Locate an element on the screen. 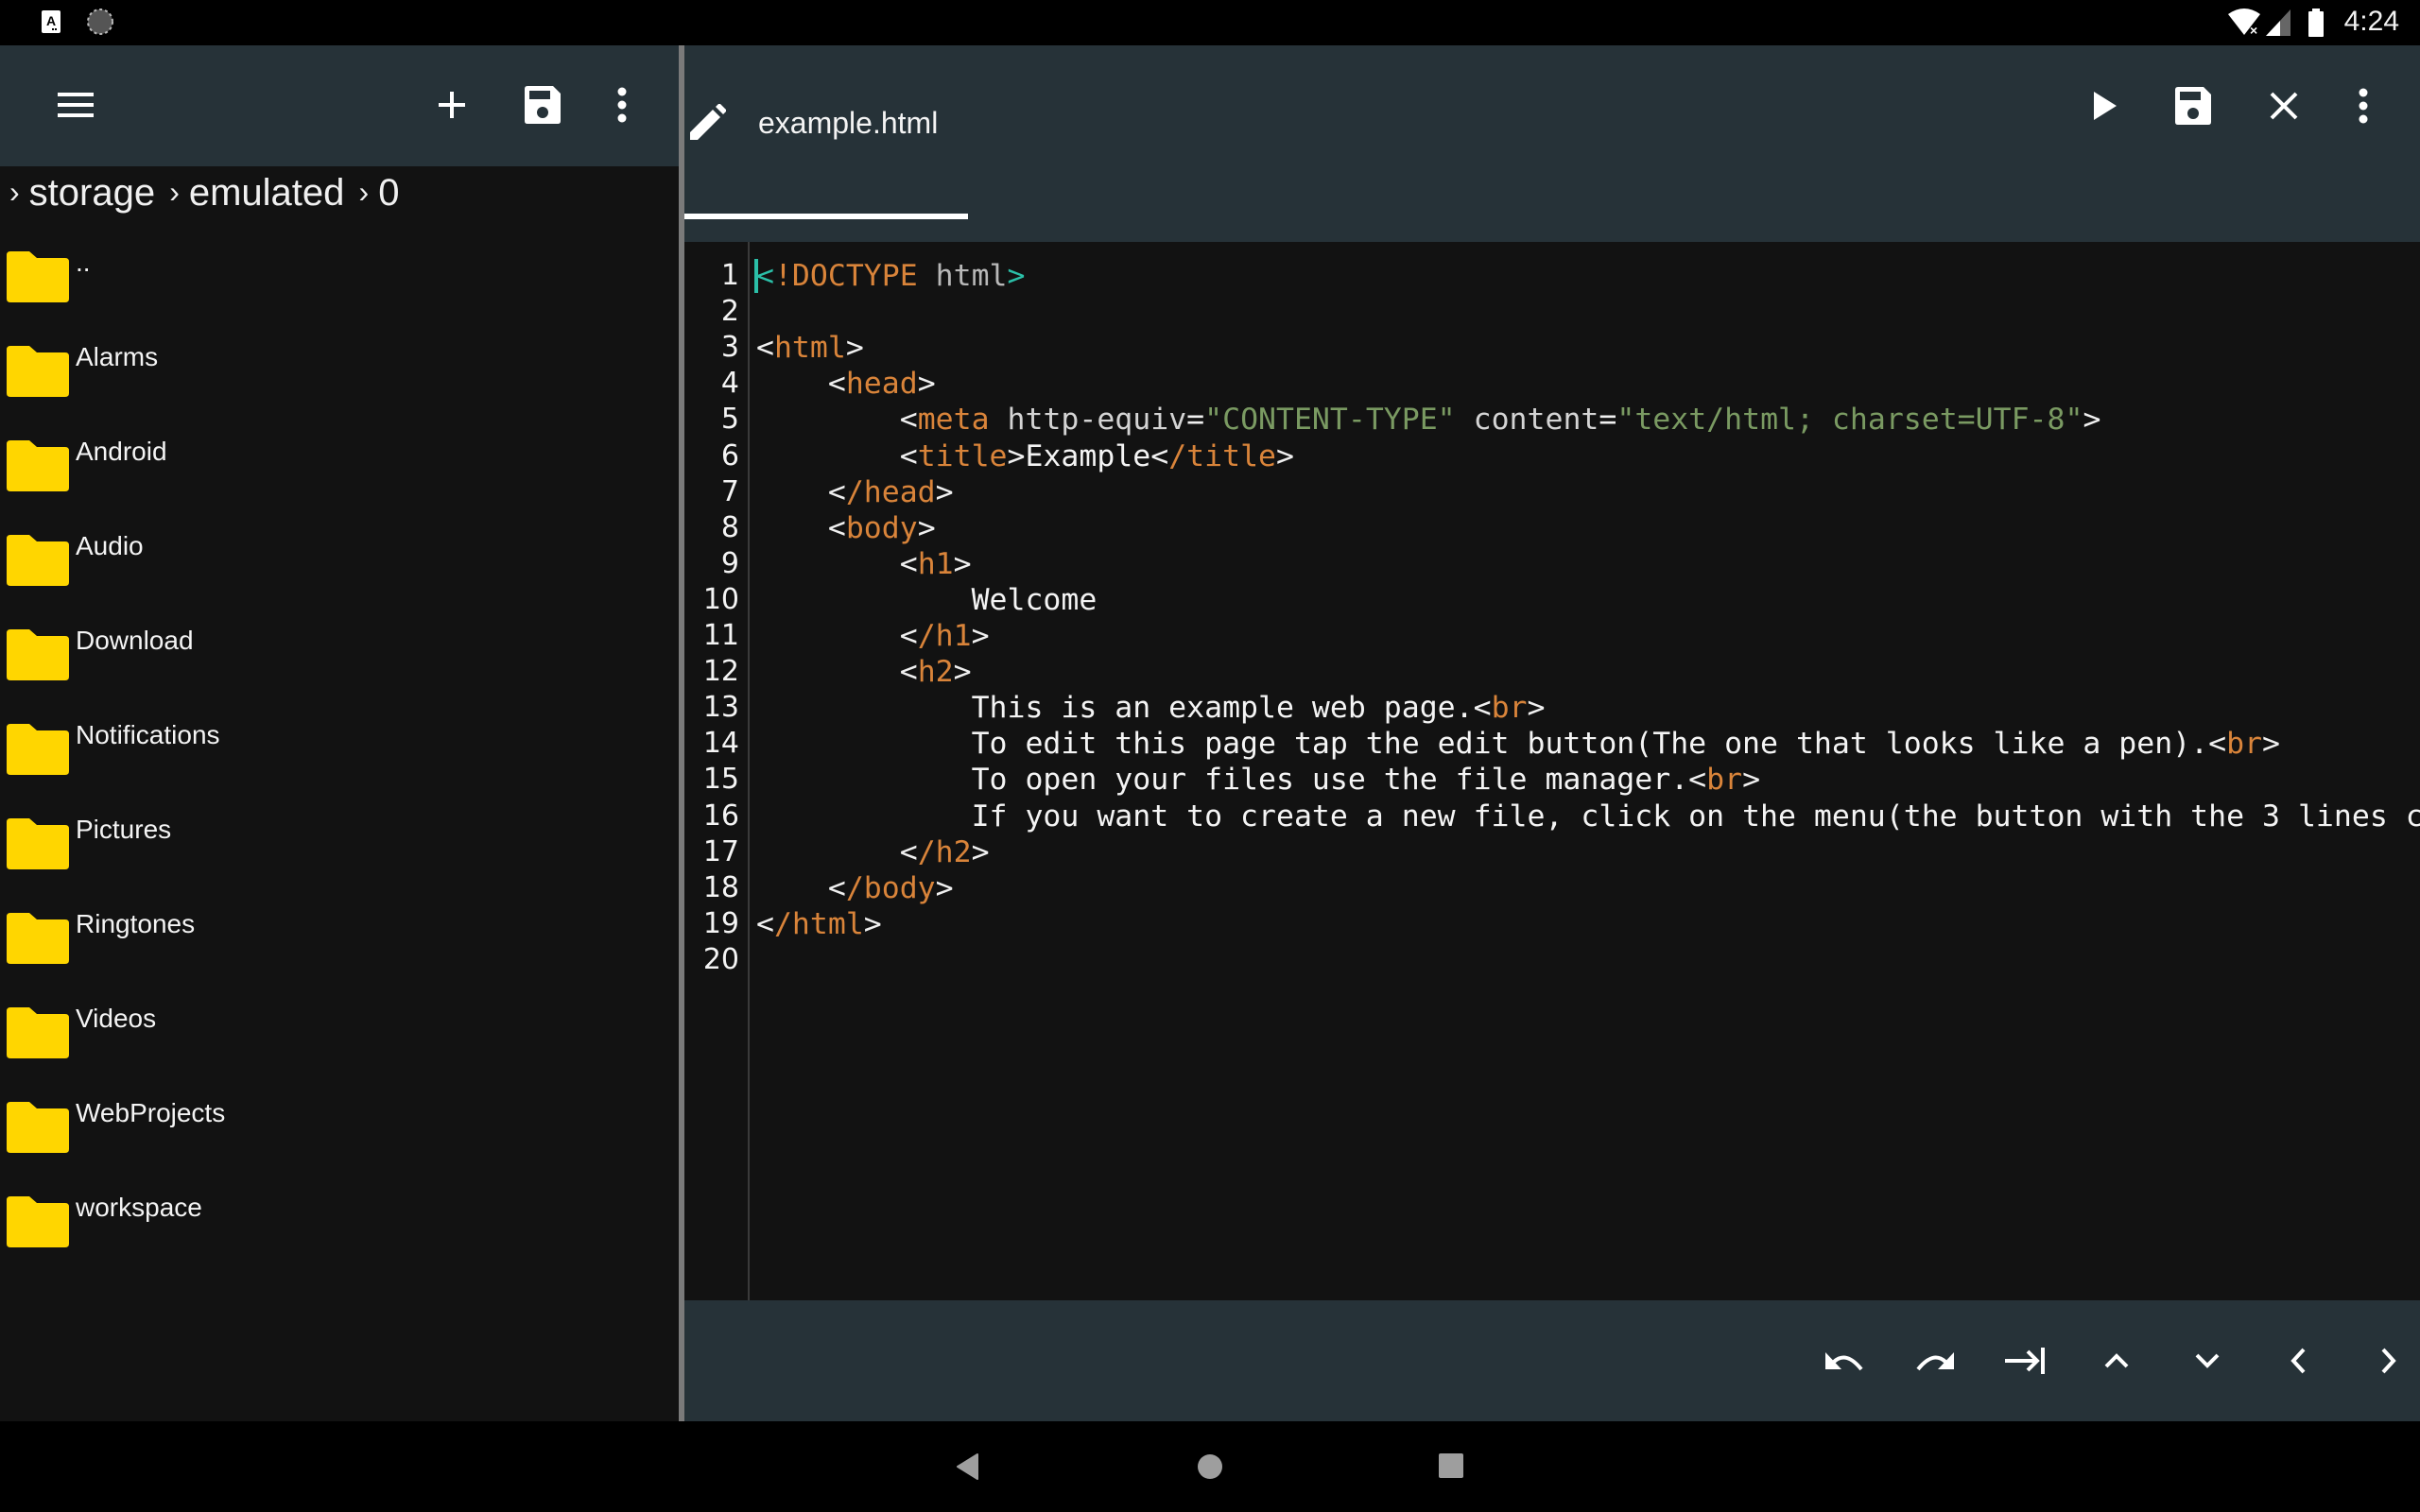 This screenshot has width=2420, height=1512. code-text: <h1> is located at coordinates (864, 564).